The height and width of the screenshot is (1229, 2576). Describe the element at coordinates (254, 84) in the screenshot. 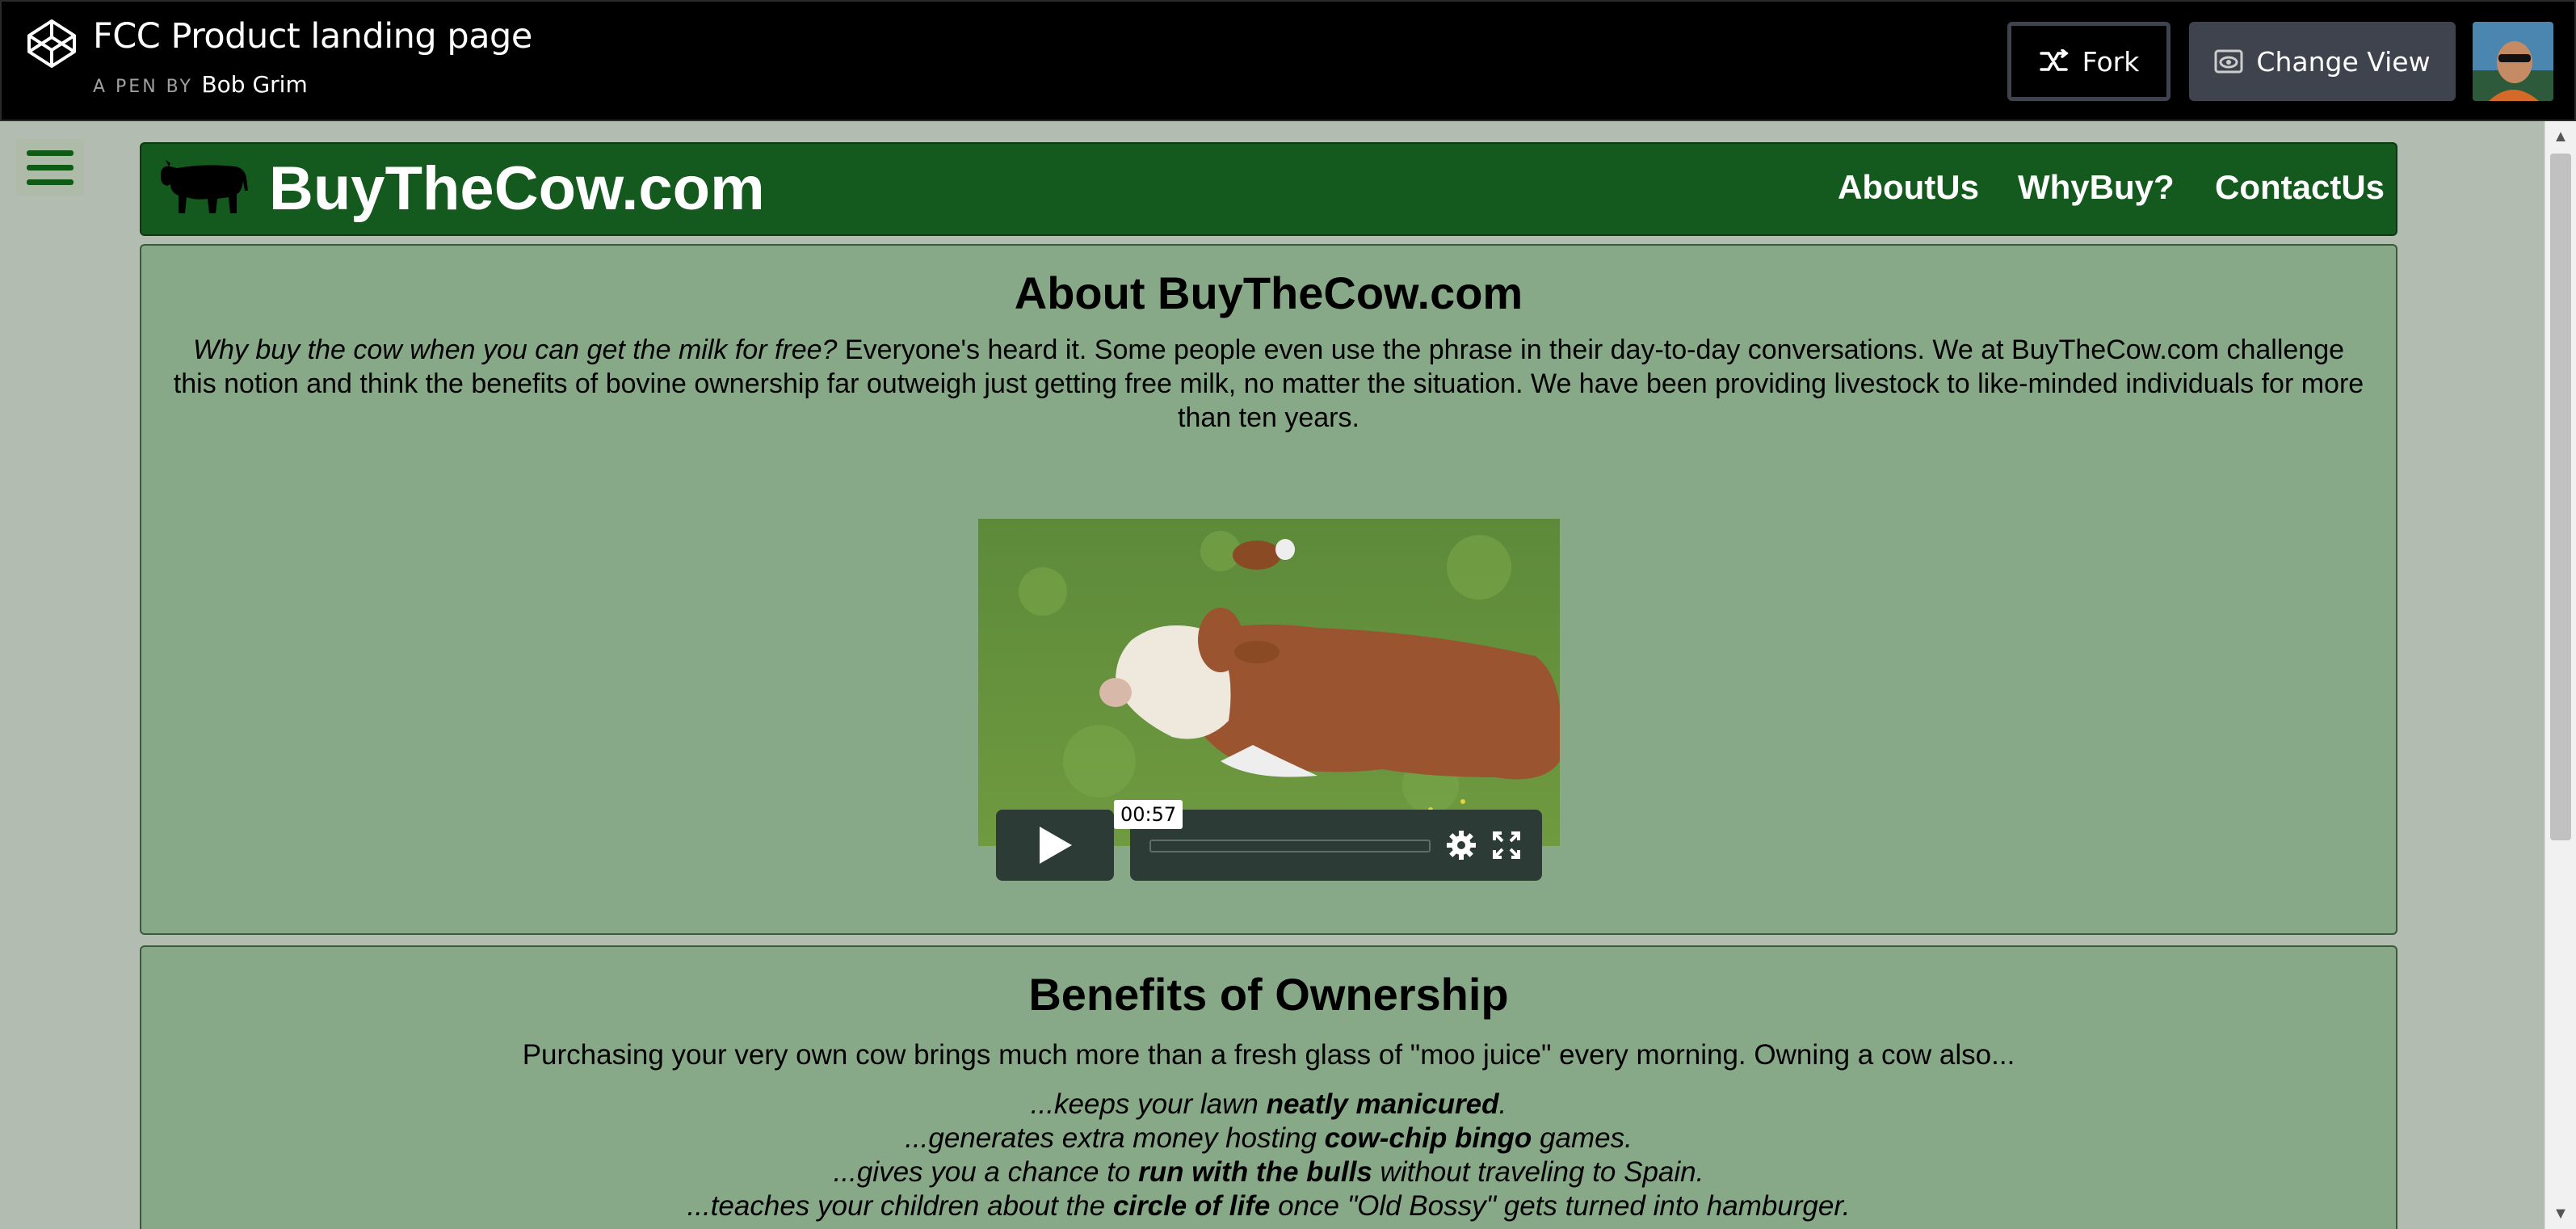

I see `author-link: Bob Grim` at that location.